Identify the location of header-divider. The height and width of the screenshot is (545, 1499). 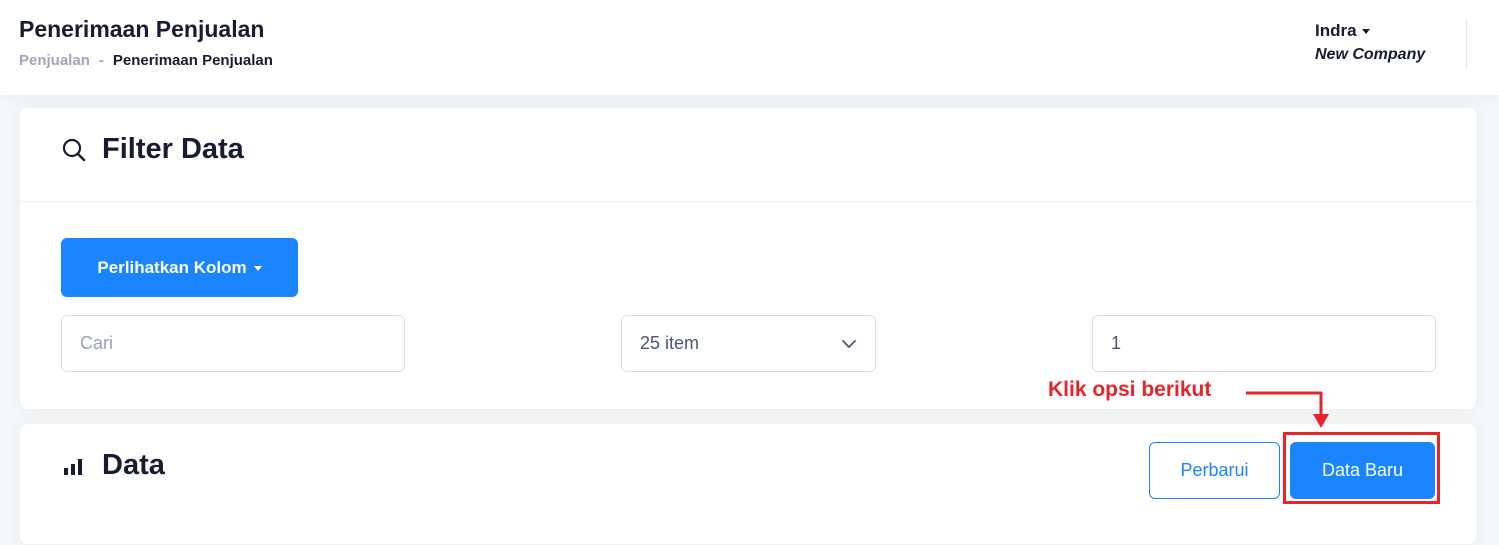
(1466, 45).